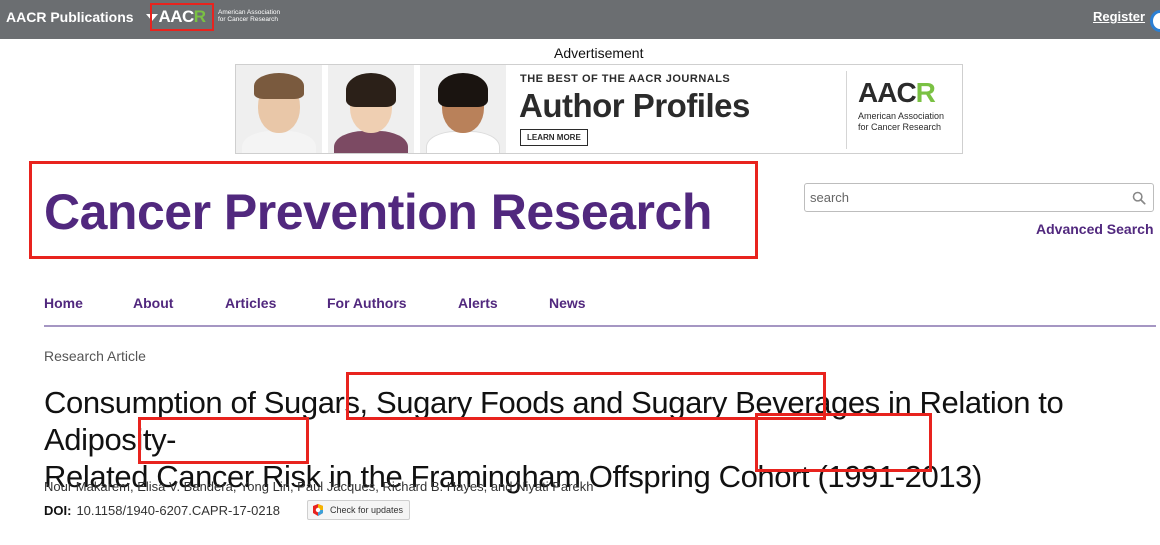 The width and height of the screenshot is (1160, 545). What do you see at coordinates (627, 402) in the screenshot?
I see `title-highlight-sugary-foods: Sugary Foods and Sugary Beverages` at bounding box center [627, 402].